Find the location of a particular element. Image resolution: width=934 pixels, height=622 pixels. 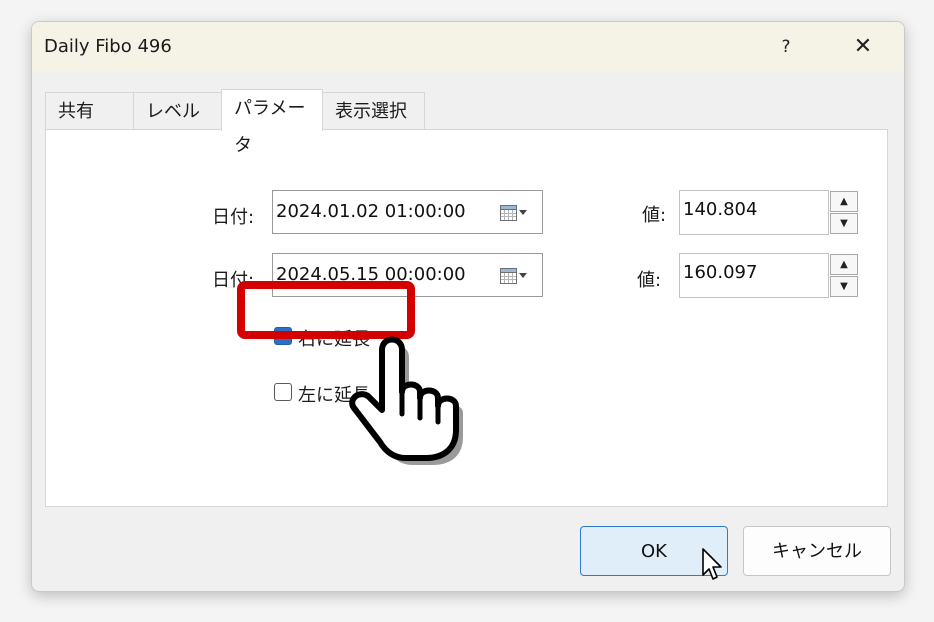

cancel-button: キャンセル is located at coordinates (817, 551).